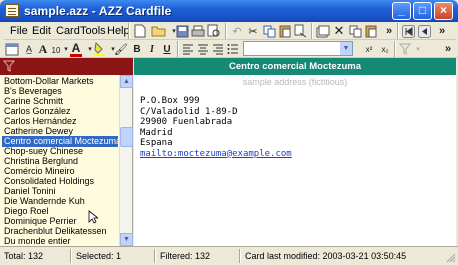 This screenshot has width=458, height=265. I want to click on card-line: Madrid, so click(156, 132).